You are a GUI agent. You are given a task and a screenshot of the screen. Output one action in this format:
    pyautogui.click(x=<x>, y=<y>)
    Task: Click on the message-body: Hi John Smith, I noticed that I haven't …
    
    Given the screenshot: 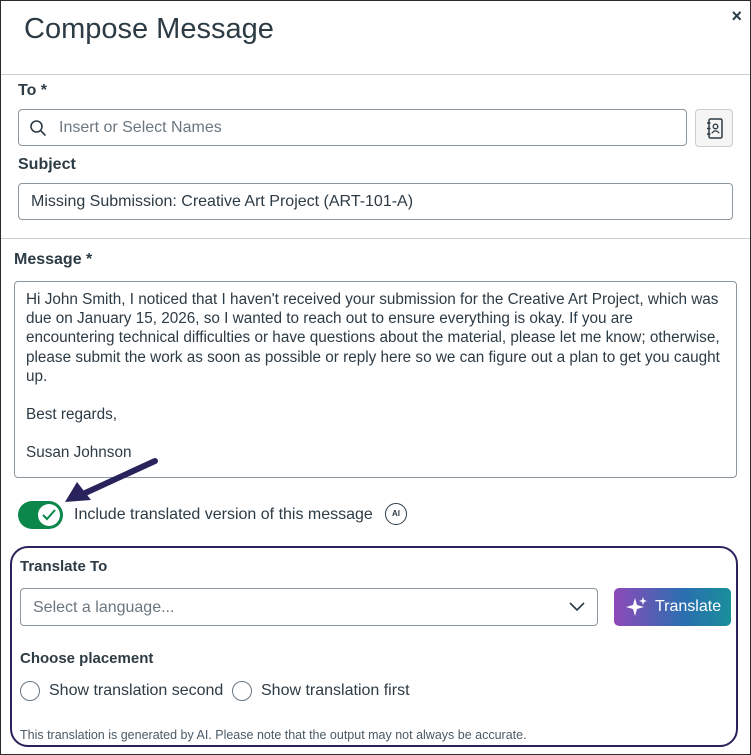 What is the action you would take?
    pyautogui.click(x=373, y=338)
    